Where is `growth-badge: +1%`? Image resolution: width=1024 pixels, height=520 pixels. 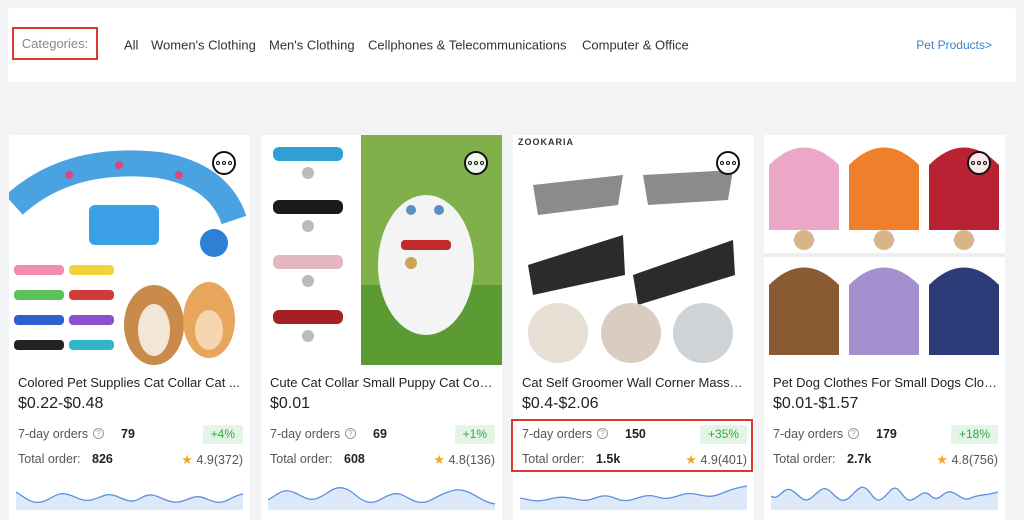 growth-badge: +1% is located at coordinates (474, 434).